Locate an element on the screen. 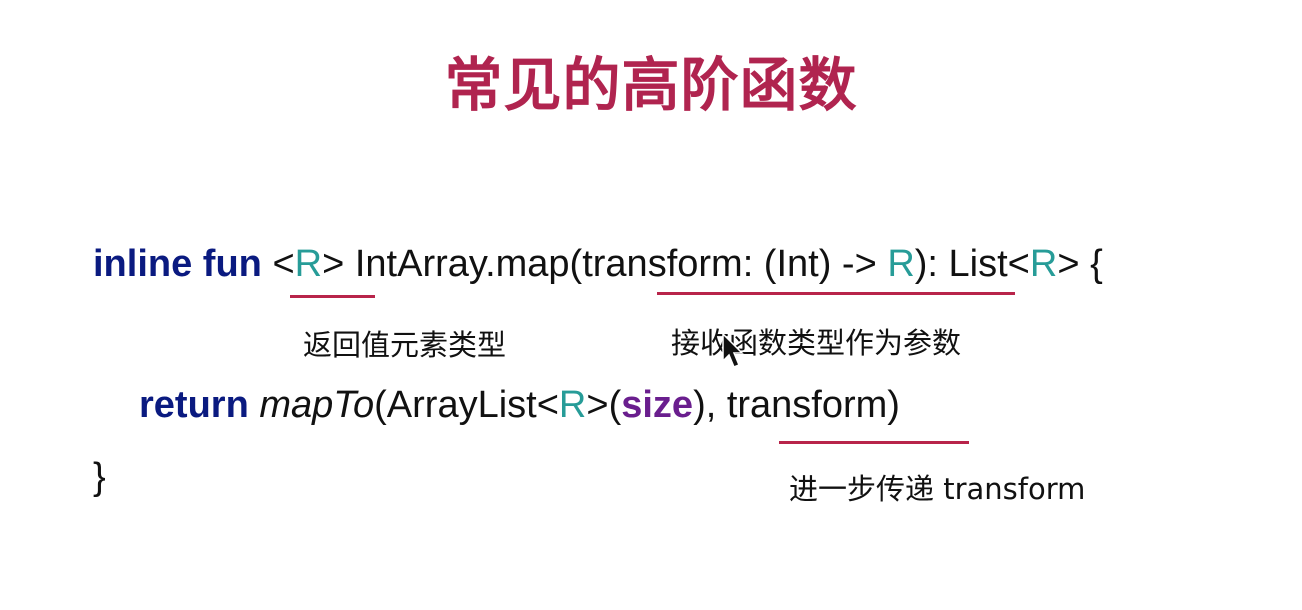 This screenshot has width=1302, height=610. underline-transform-arg is located at coordinates (874, 442).